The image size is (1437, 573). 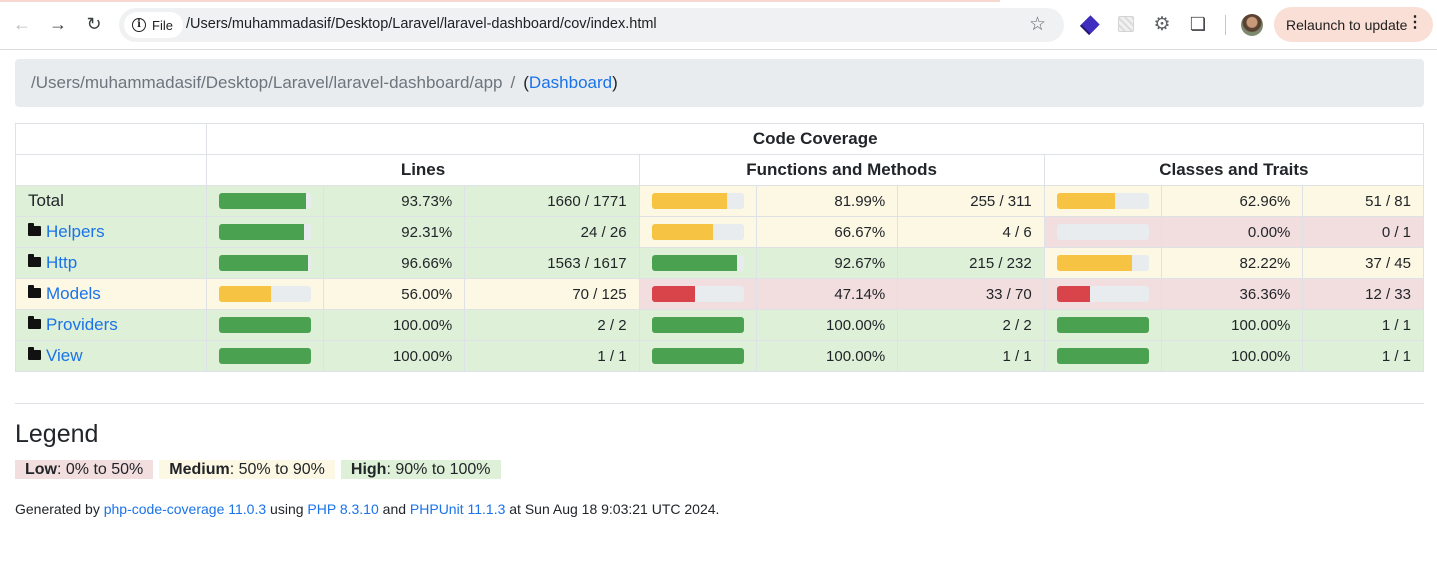 I want to click on row-name-link: Providers, so click(x=82, y=324).